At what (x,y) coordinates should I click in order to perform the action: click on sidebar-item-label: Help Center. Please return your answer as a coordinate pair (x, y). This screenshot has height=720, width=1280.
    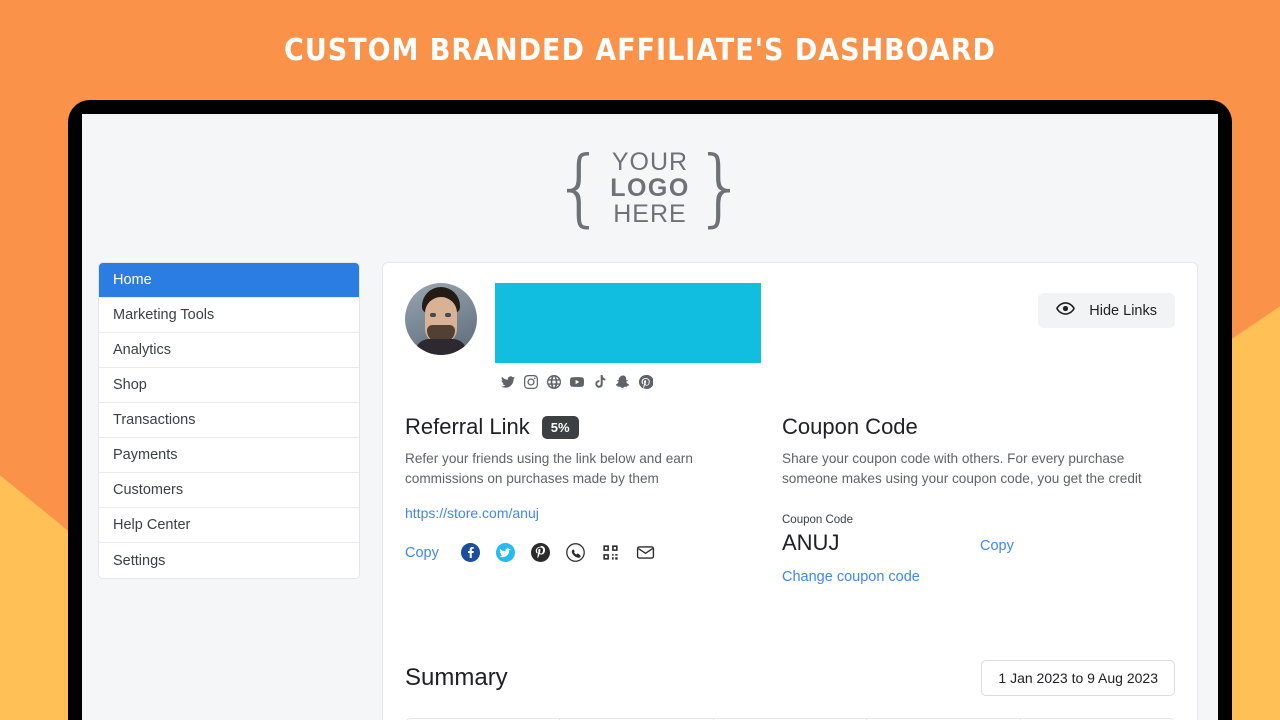
    Looking at the image, I should click on (152, 525).